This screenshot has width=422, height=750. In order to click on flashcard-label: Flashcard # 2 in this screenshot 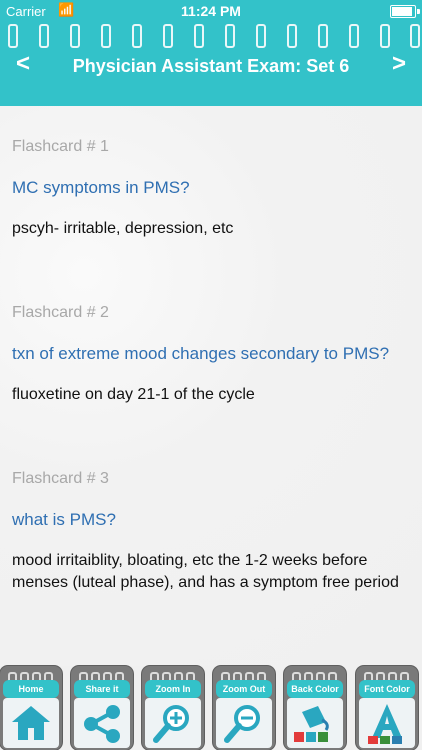, I will do `click(60, 312)`.